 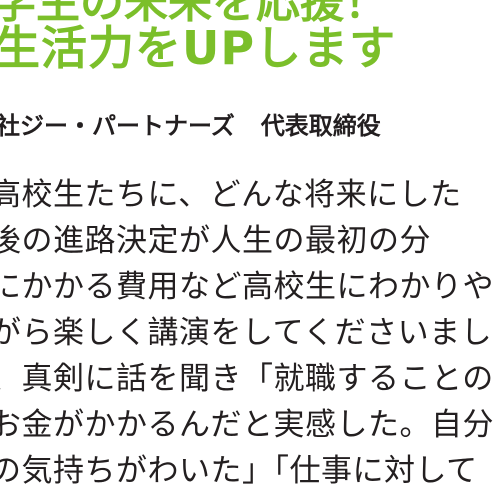 I want to click on body-line-4: がら楽しく講演をしてくださいまし, so click(x=246, y=333).